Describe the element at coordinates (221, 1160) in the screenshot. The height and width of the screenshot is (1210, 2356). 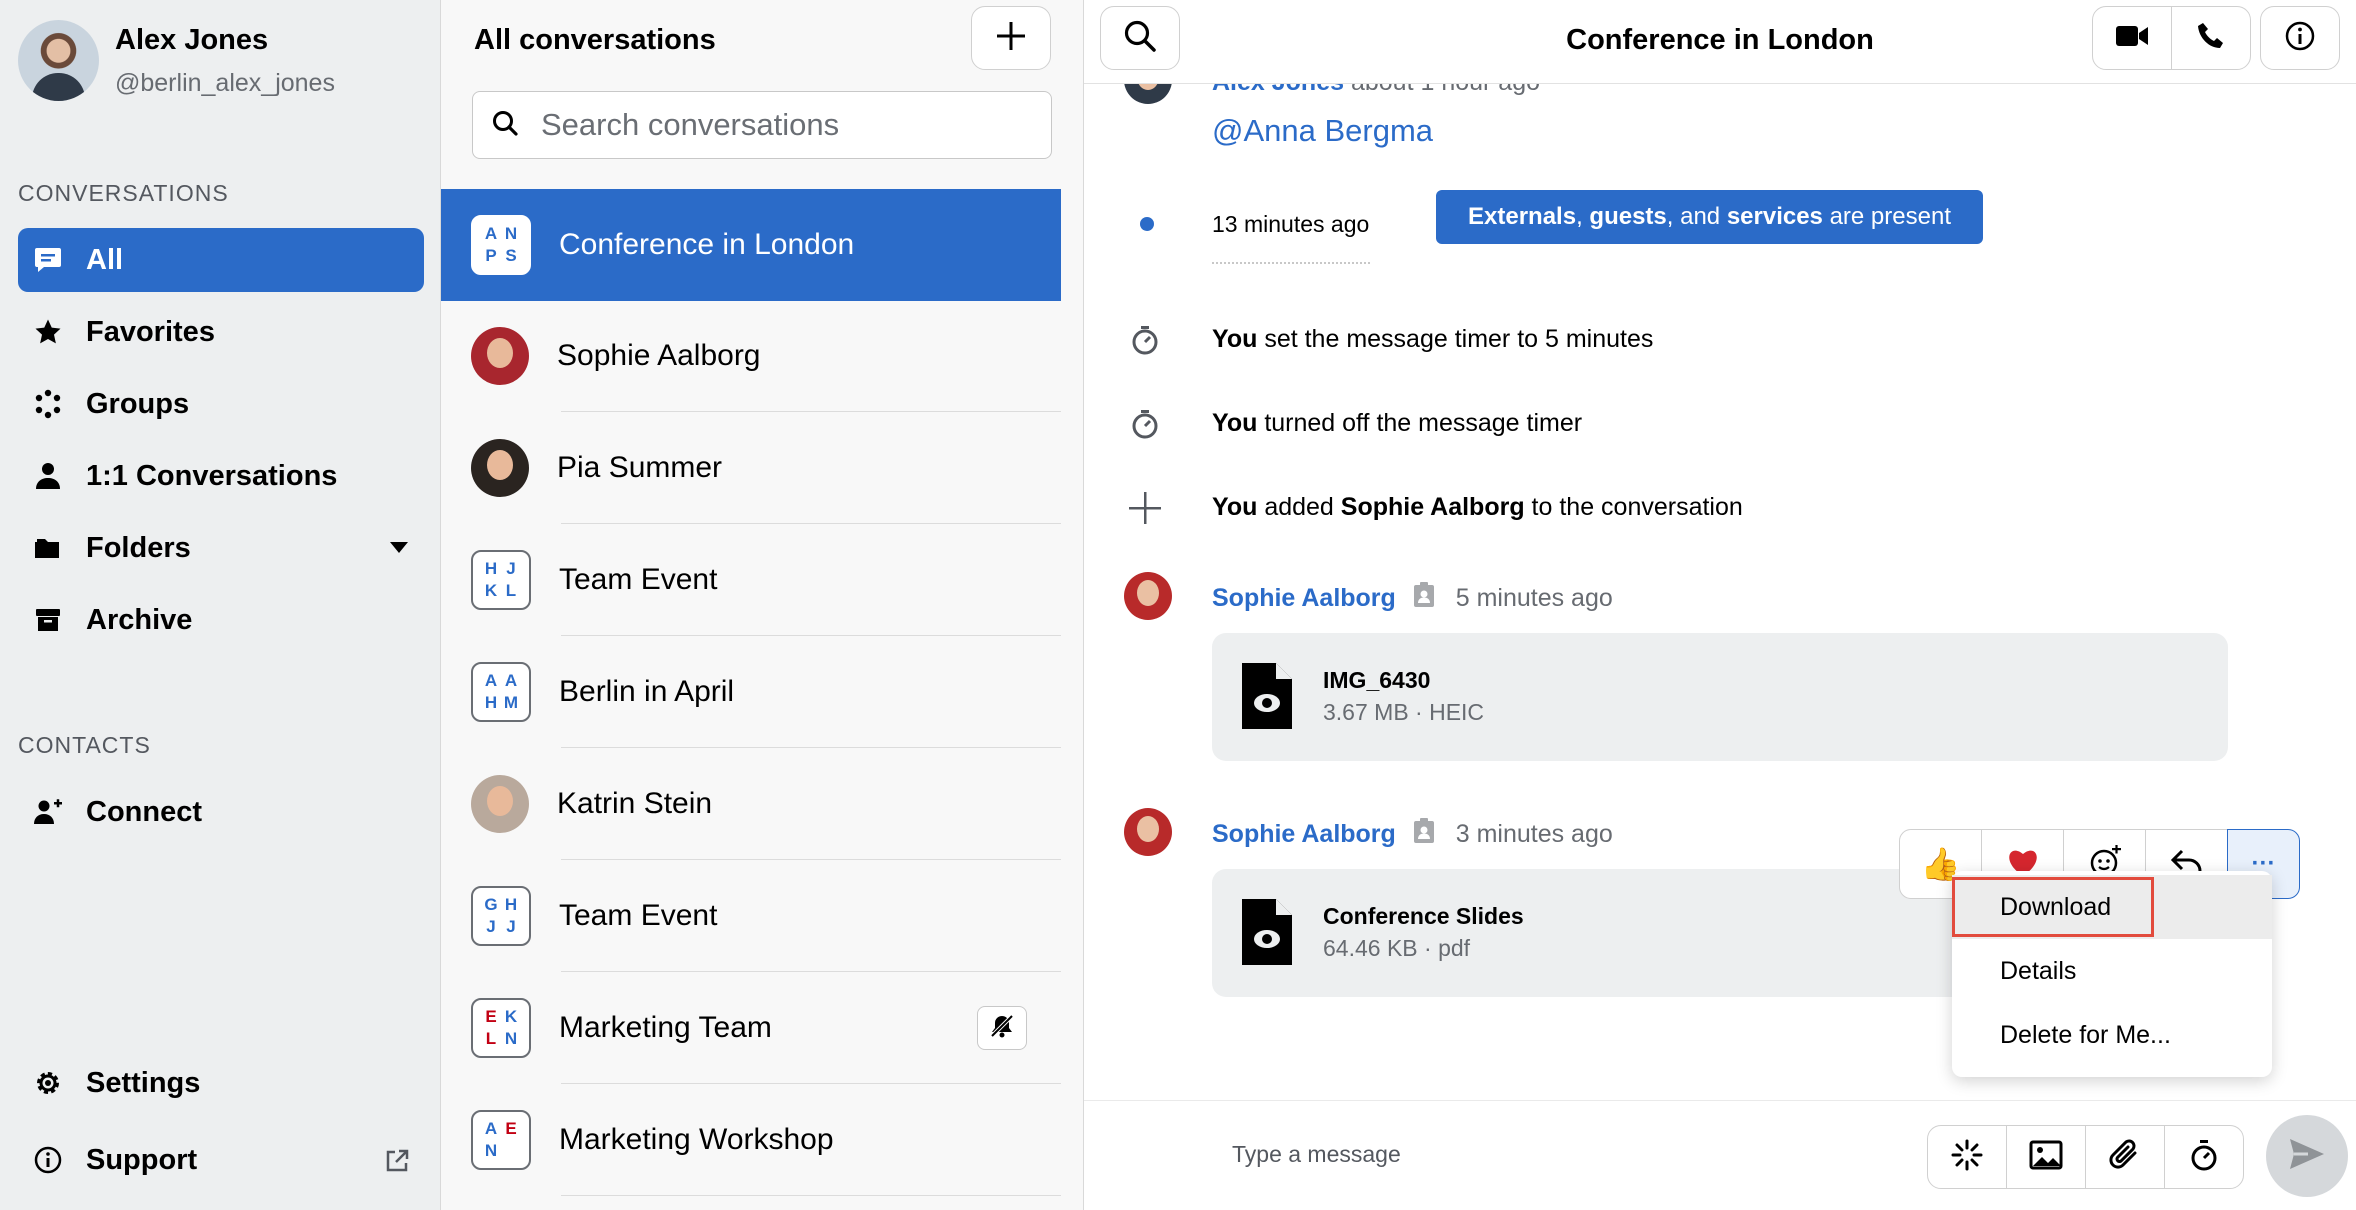
I see `sidebar-item-support: Support` at that location.